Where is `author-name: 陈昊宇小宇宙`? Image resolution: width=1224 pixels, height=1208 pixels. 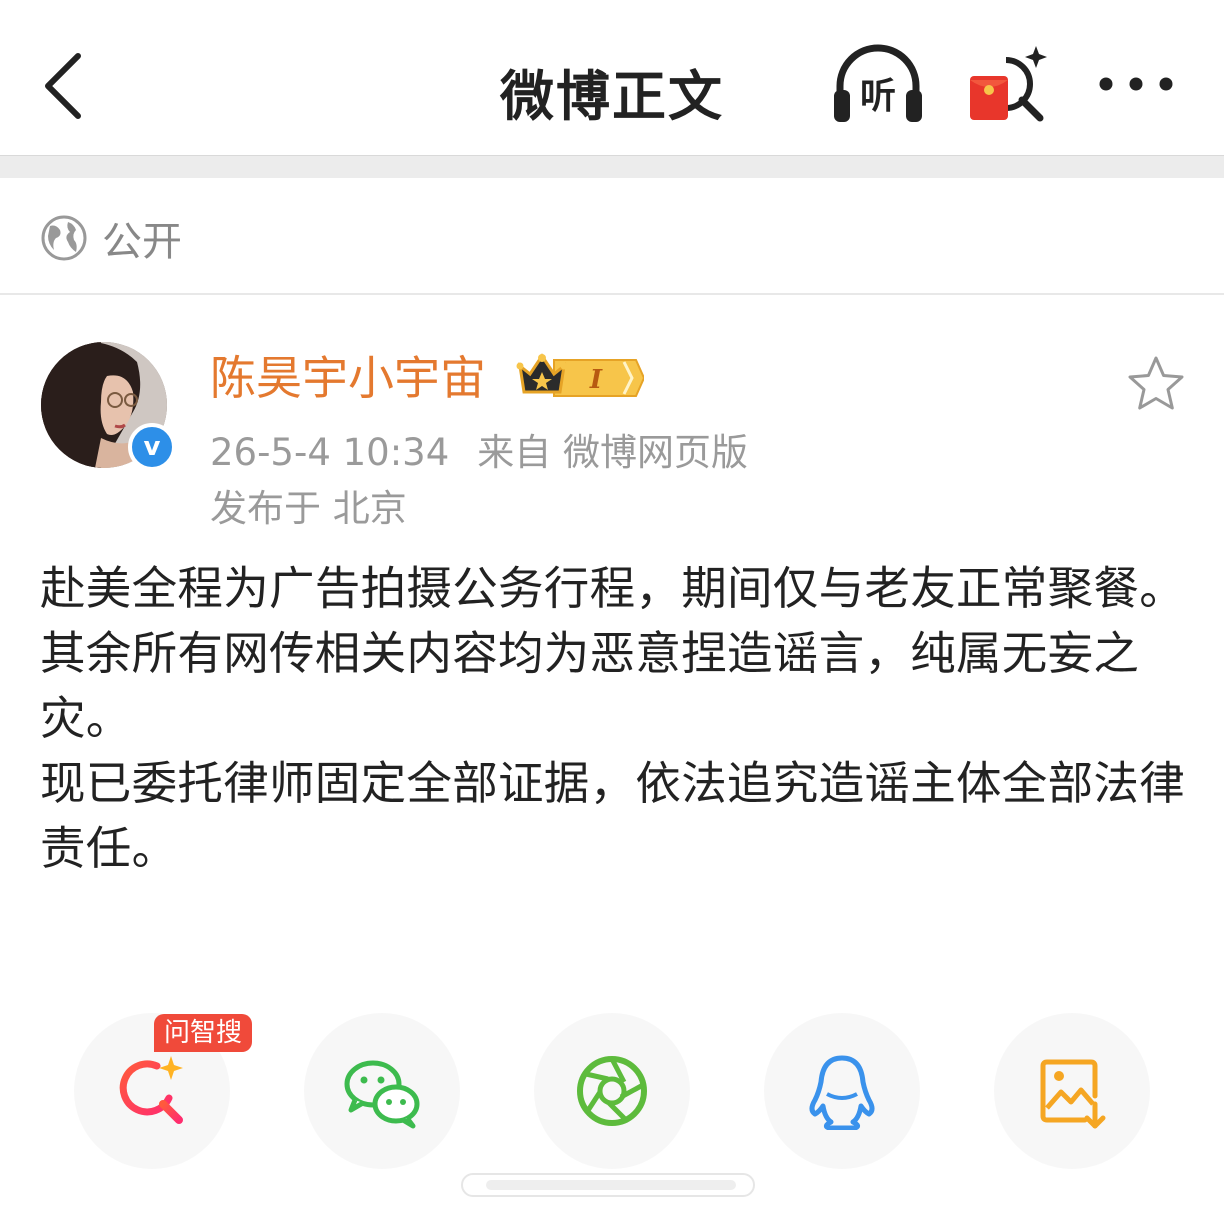 author-name: 陈昊宇小宇宙 is located at coordinates (348, 375).